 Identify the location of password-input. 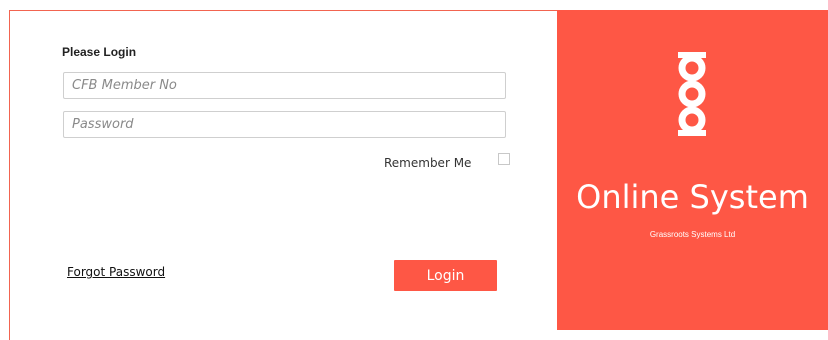
(284, 124).